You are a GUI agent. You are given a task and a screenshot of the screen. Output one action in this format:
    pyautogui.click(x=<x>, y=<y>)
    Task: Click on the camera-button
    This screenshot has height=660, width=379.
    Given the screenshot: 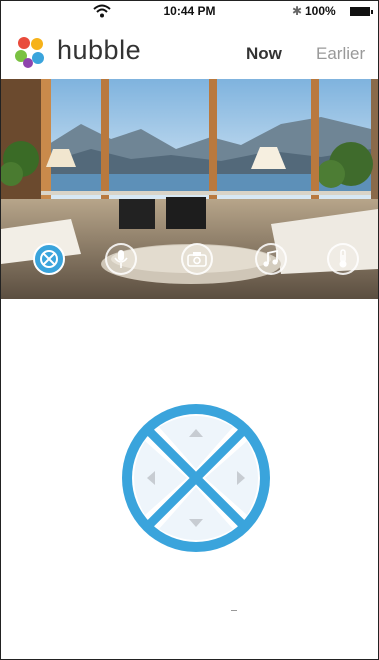 What is the action you would take?
    pyautogui.click(x=197, y=259)
    